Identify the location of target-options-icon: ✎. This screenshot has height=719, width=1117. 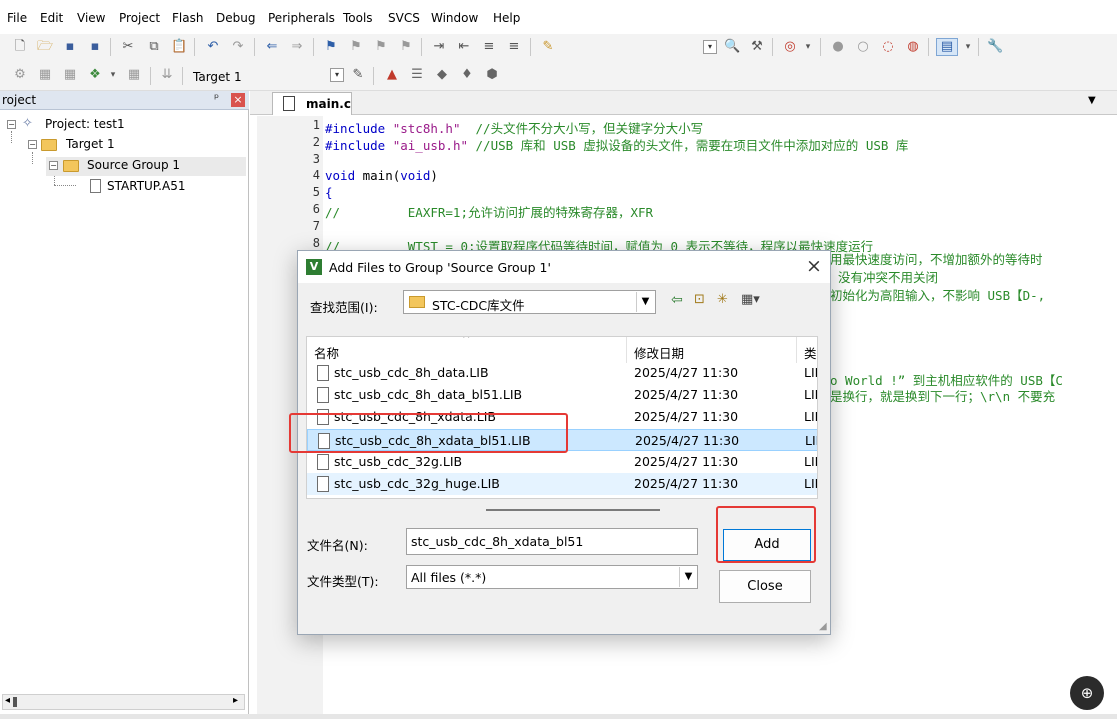
(358, 75).